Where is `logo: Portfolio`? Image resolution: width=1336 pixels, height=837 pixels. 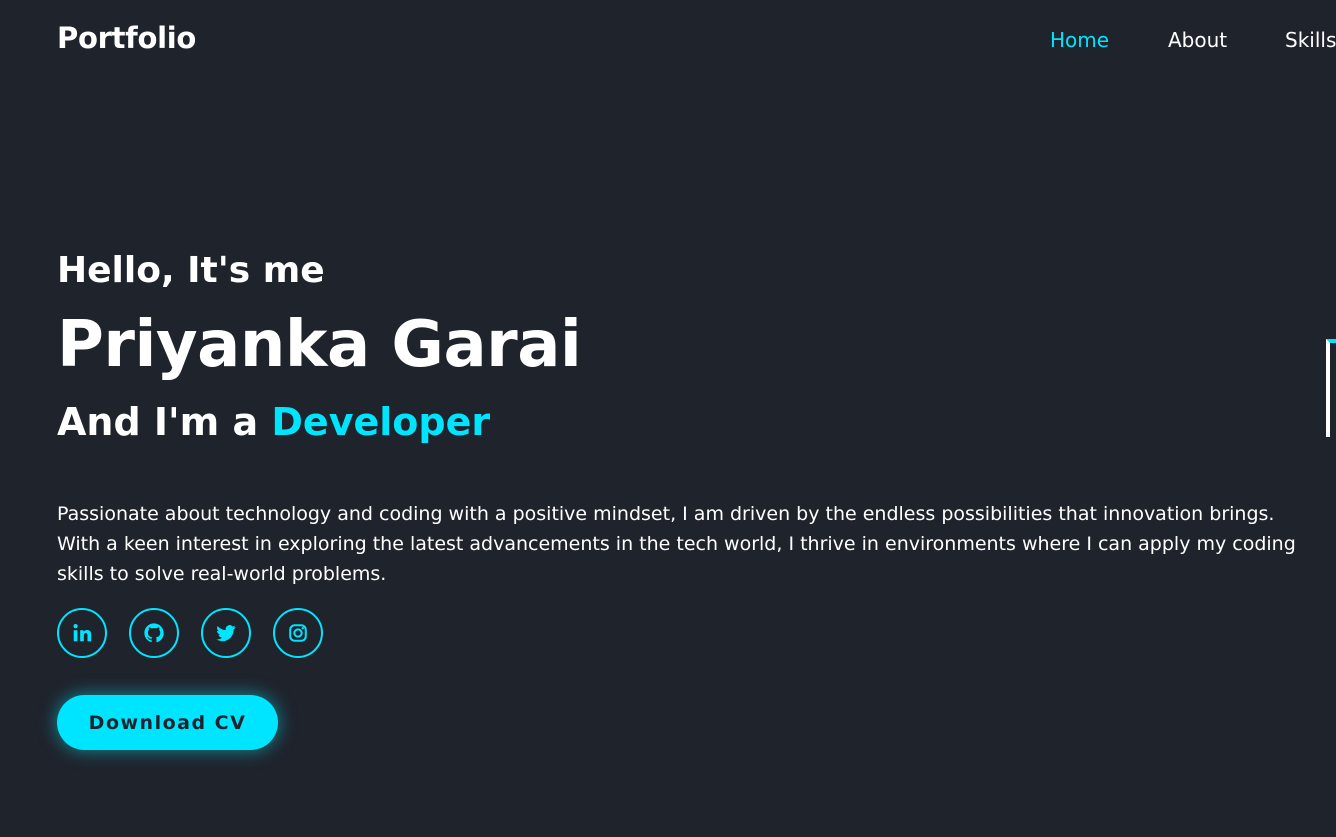
logo: Portfolio is located at coordinates (126, 38).